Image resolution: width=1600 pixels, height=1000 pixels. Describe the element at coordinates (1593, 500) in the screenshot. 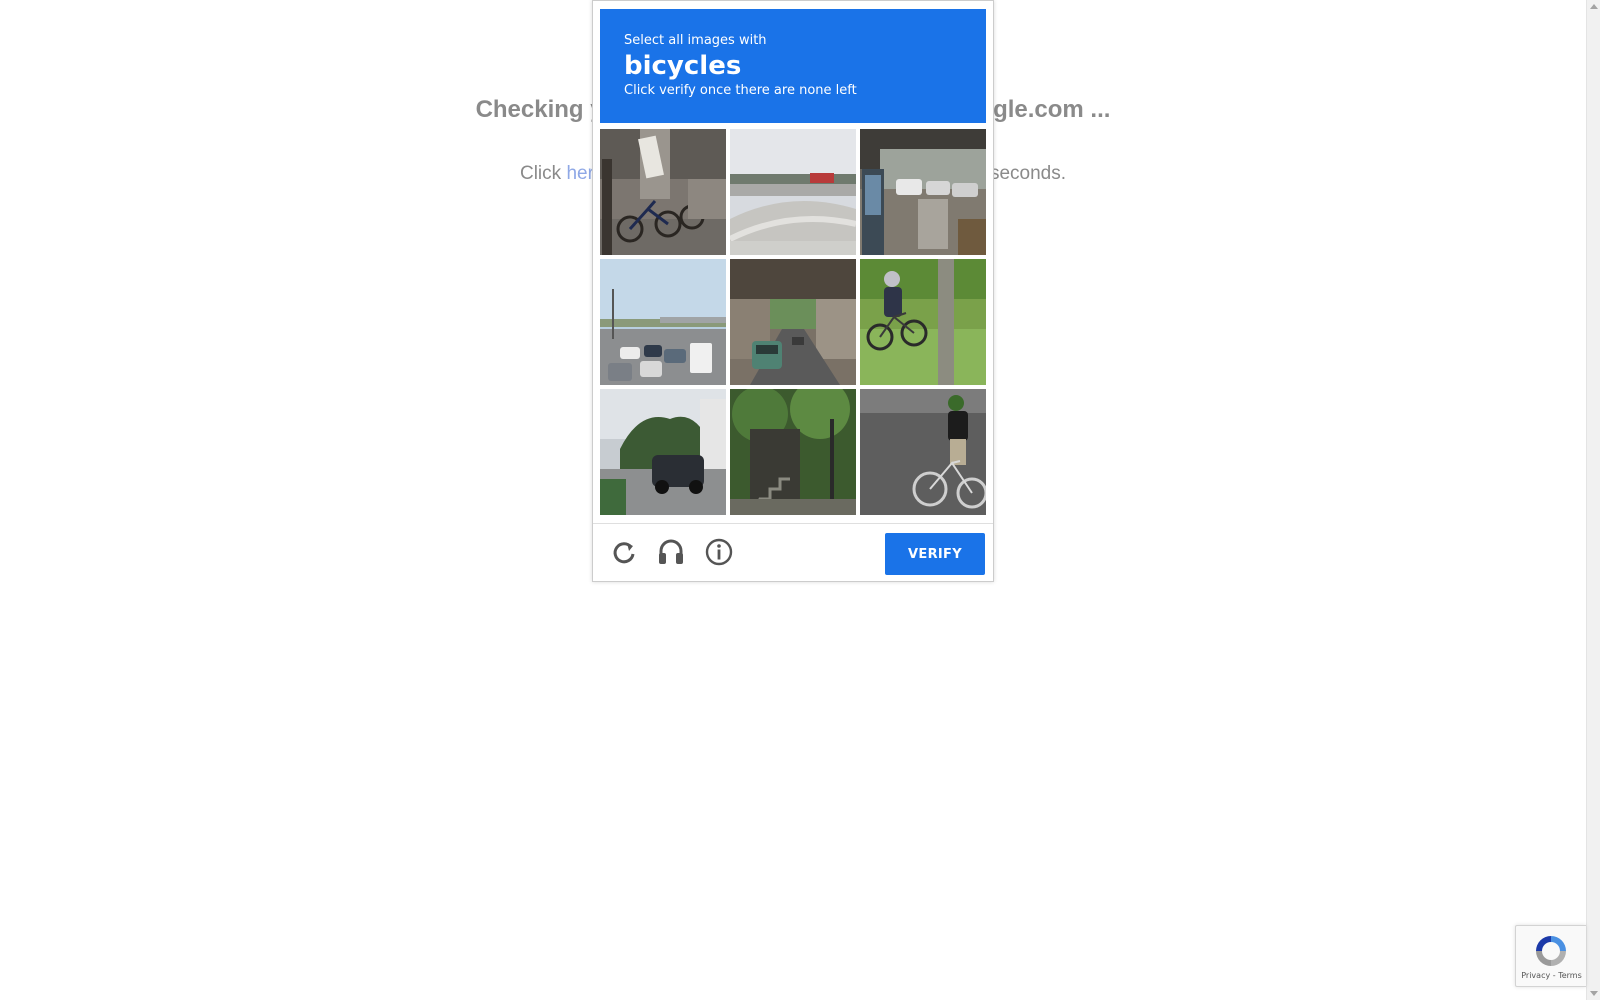

I see `vertical-scrollbar` at that location.